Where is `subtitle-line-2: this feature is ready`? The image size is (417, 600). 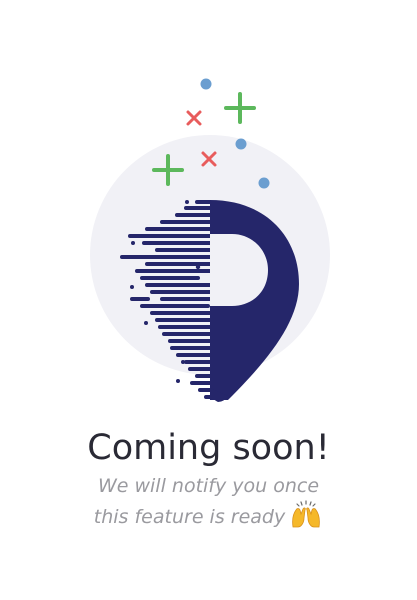
subtitle-line-2: this feature is ready is located at coordinates (208, 515).